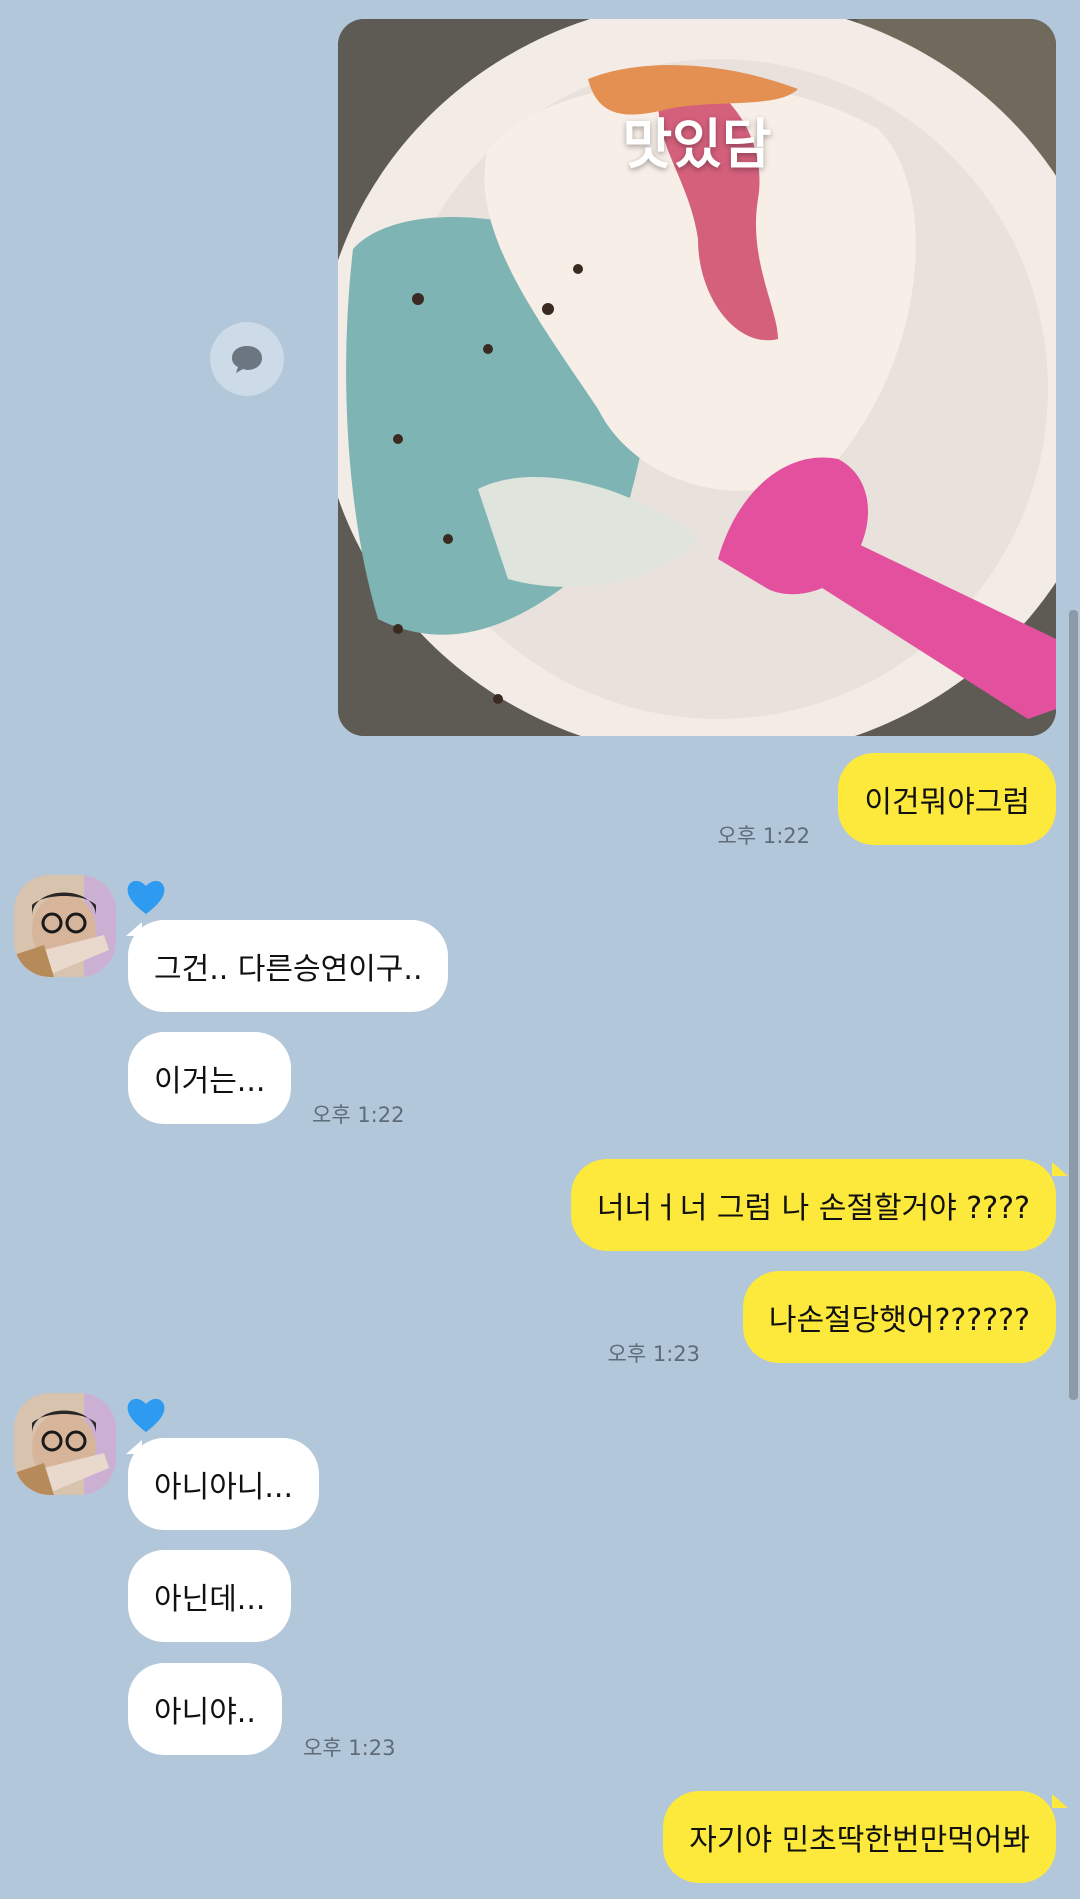 This screenshot has width=1080, height=1899. I want to click on message-text: 너너ㅓ너 그럼 나 손절할거야 ????, so click(813, 1208).